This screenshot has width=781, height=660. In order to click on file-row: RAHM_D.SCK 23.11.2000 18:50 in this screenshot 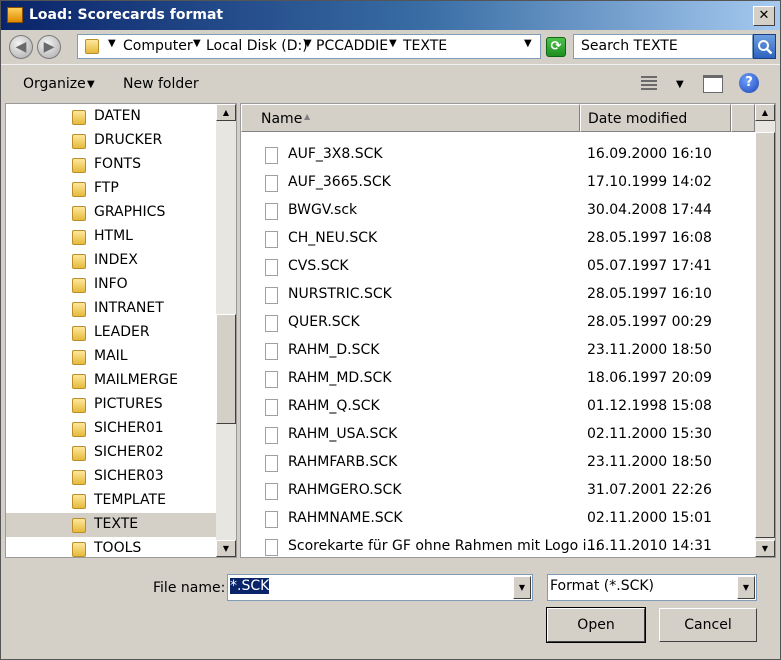, I will do `click(498, 352)`.